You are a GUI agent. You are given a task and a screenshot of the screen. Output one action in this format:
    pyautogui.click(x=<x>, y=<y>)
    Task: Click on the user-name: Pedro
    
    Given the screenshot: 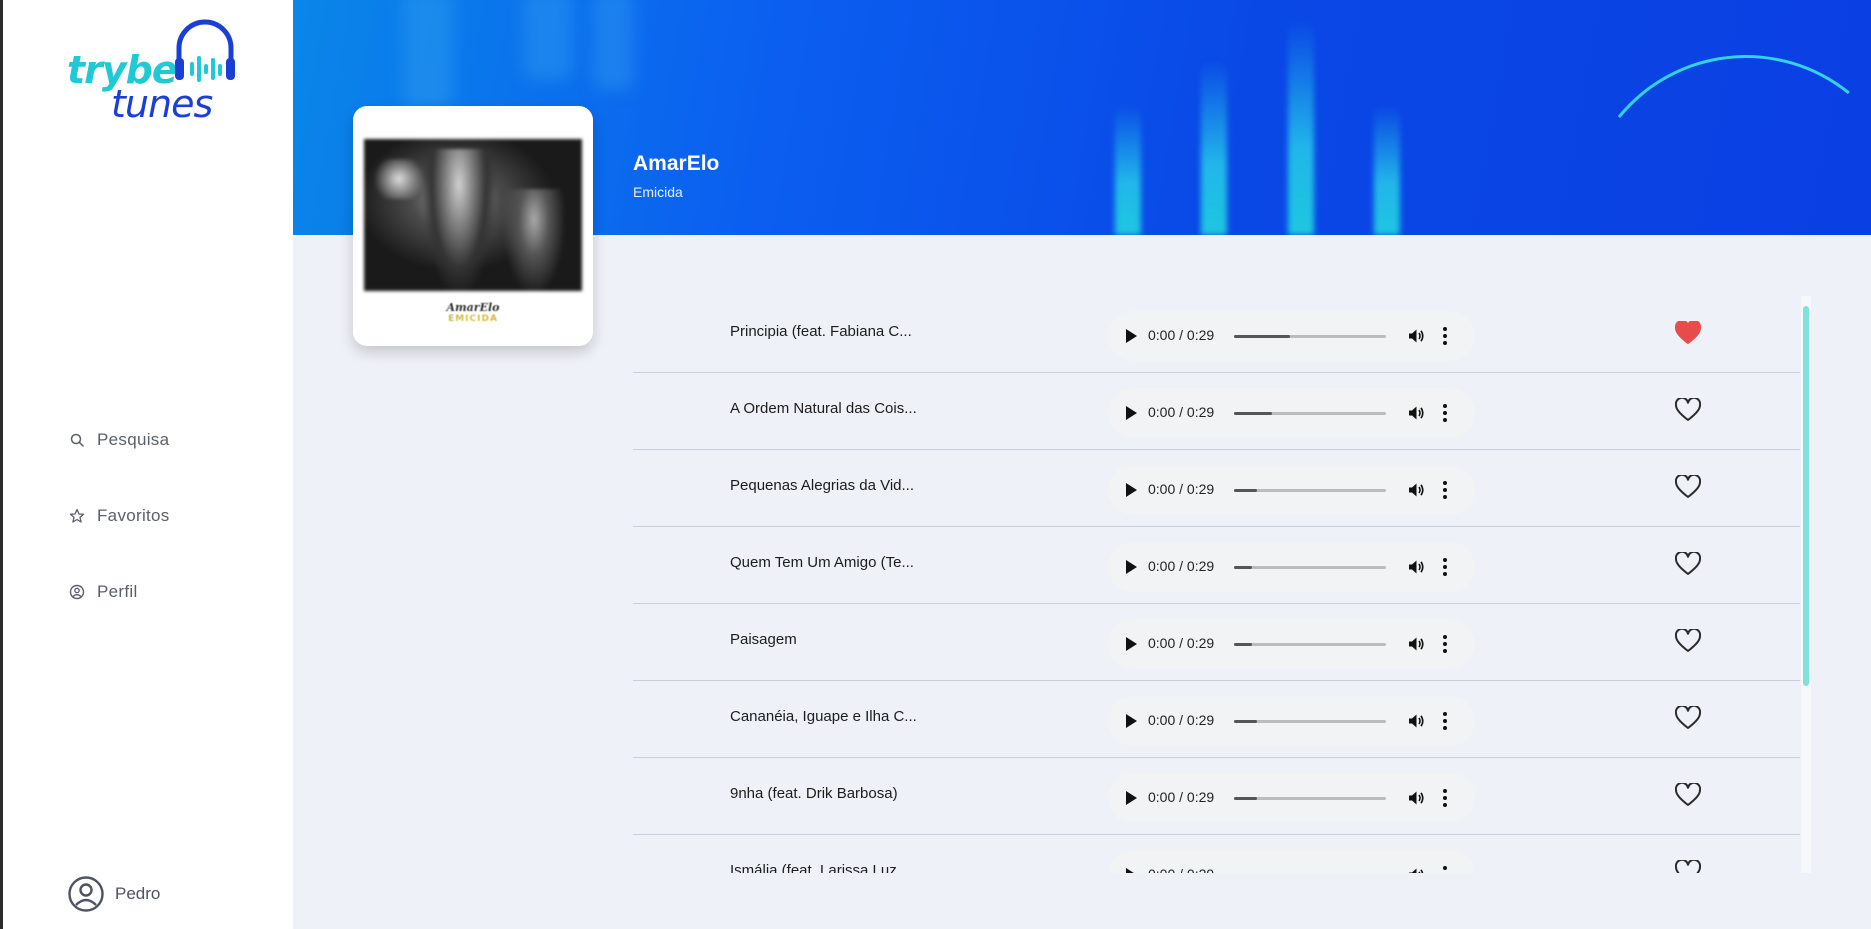 What is the action you would take?
    pyautogui.click(x=138, y=893)
    